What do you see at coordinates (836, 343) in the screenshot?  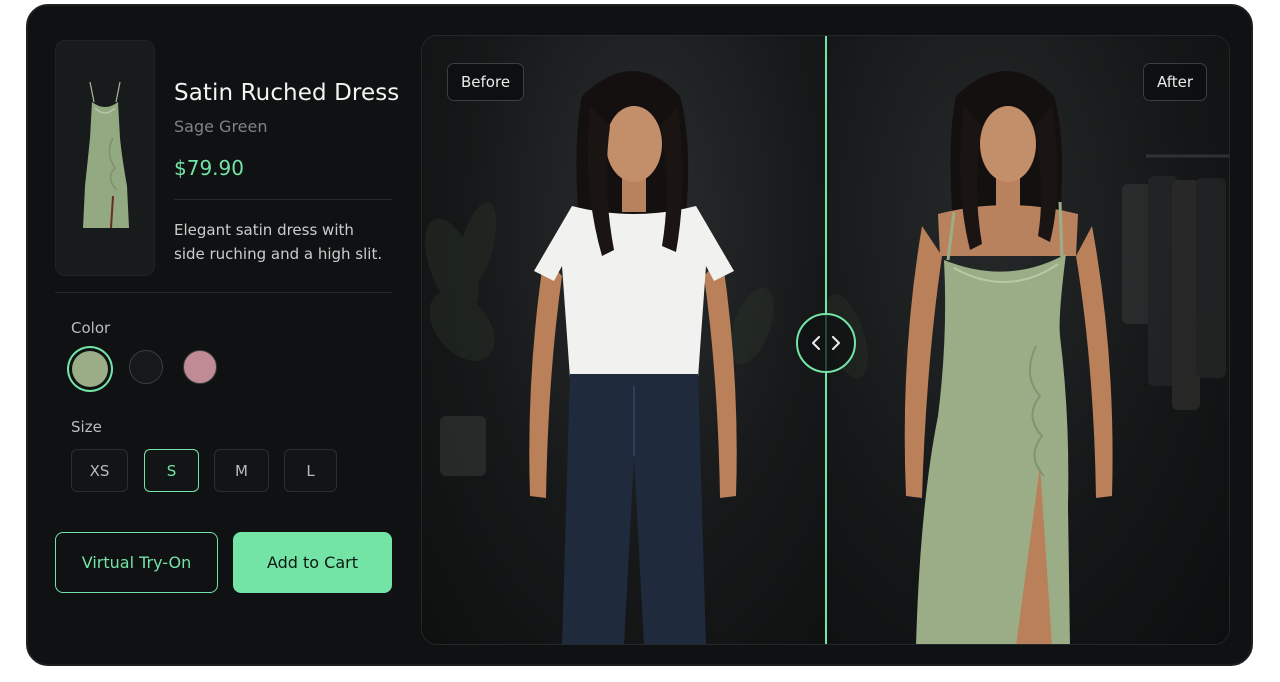 I see `chevron-right-icon` at bounding box center [836, 343].